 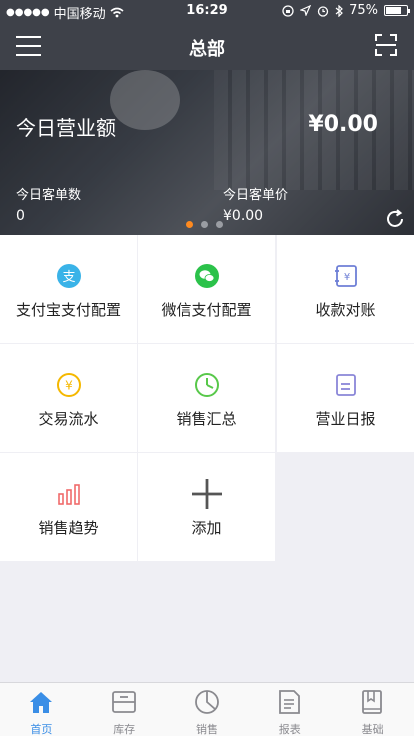 What do you see at coordinates (290, 702) in the screenshot?
I see `report-doc-icon` at bounding box center [290, 702].